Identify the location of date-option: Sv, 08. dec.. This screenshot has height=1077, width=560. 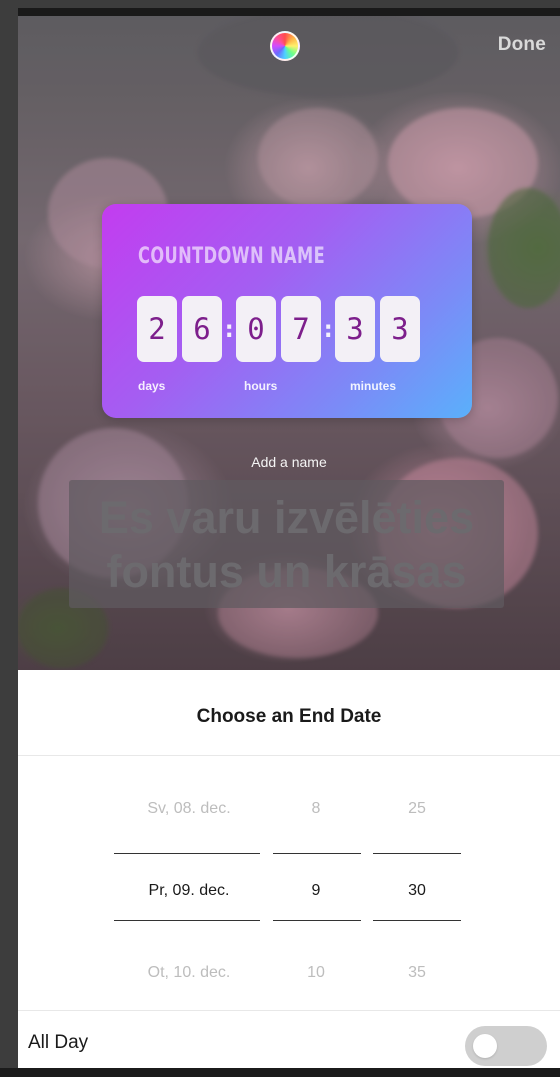
(189, 809).